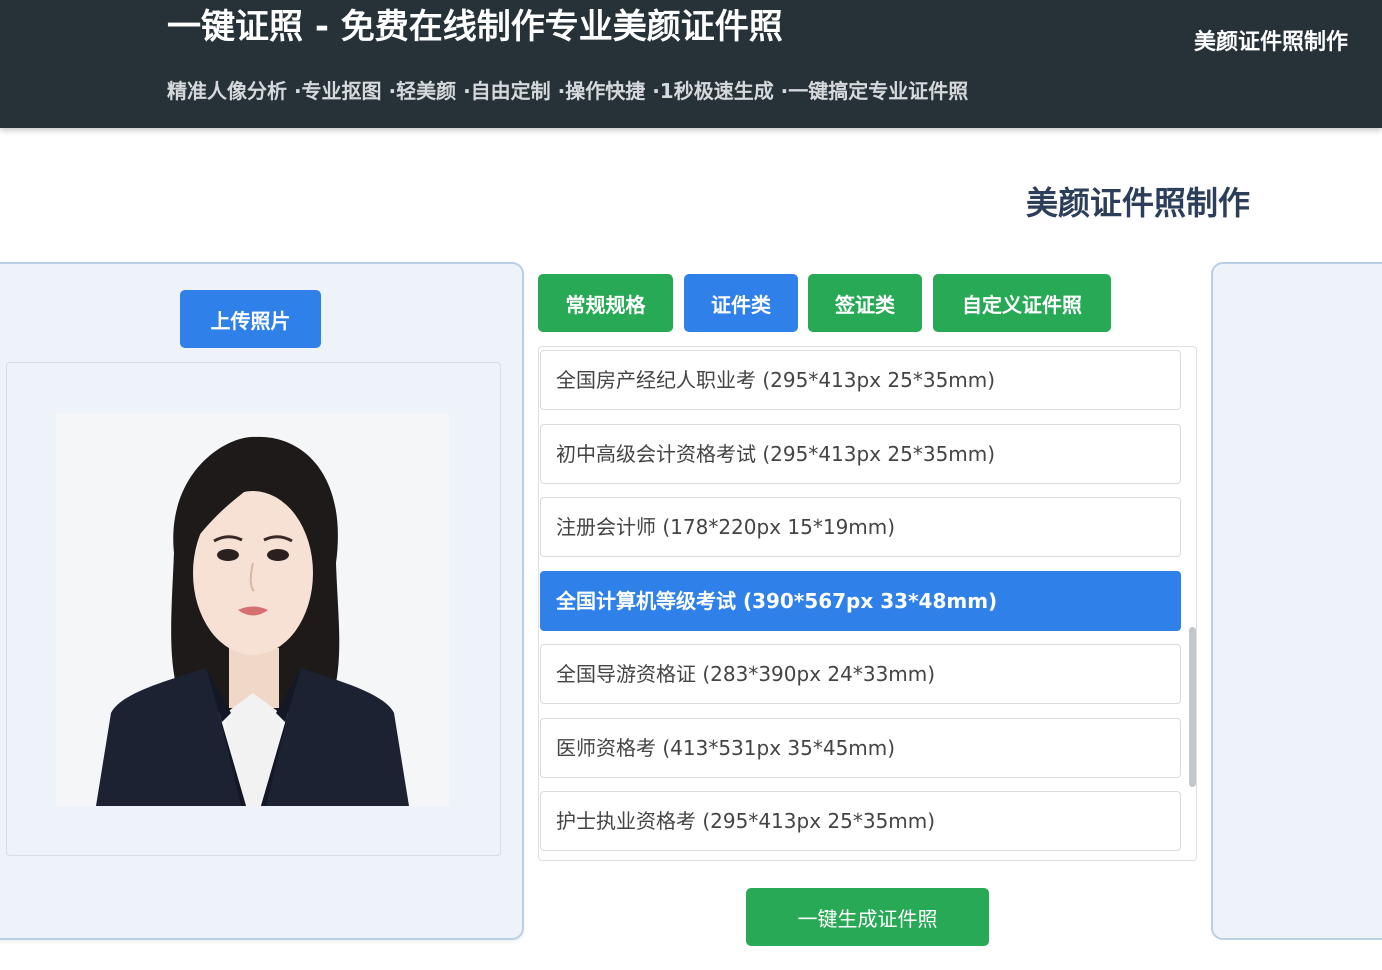 The image size is (1382, 970). Describe the element at coordinates (1192, 707) in the screenshot. I see `list-scrollbar` at that location.